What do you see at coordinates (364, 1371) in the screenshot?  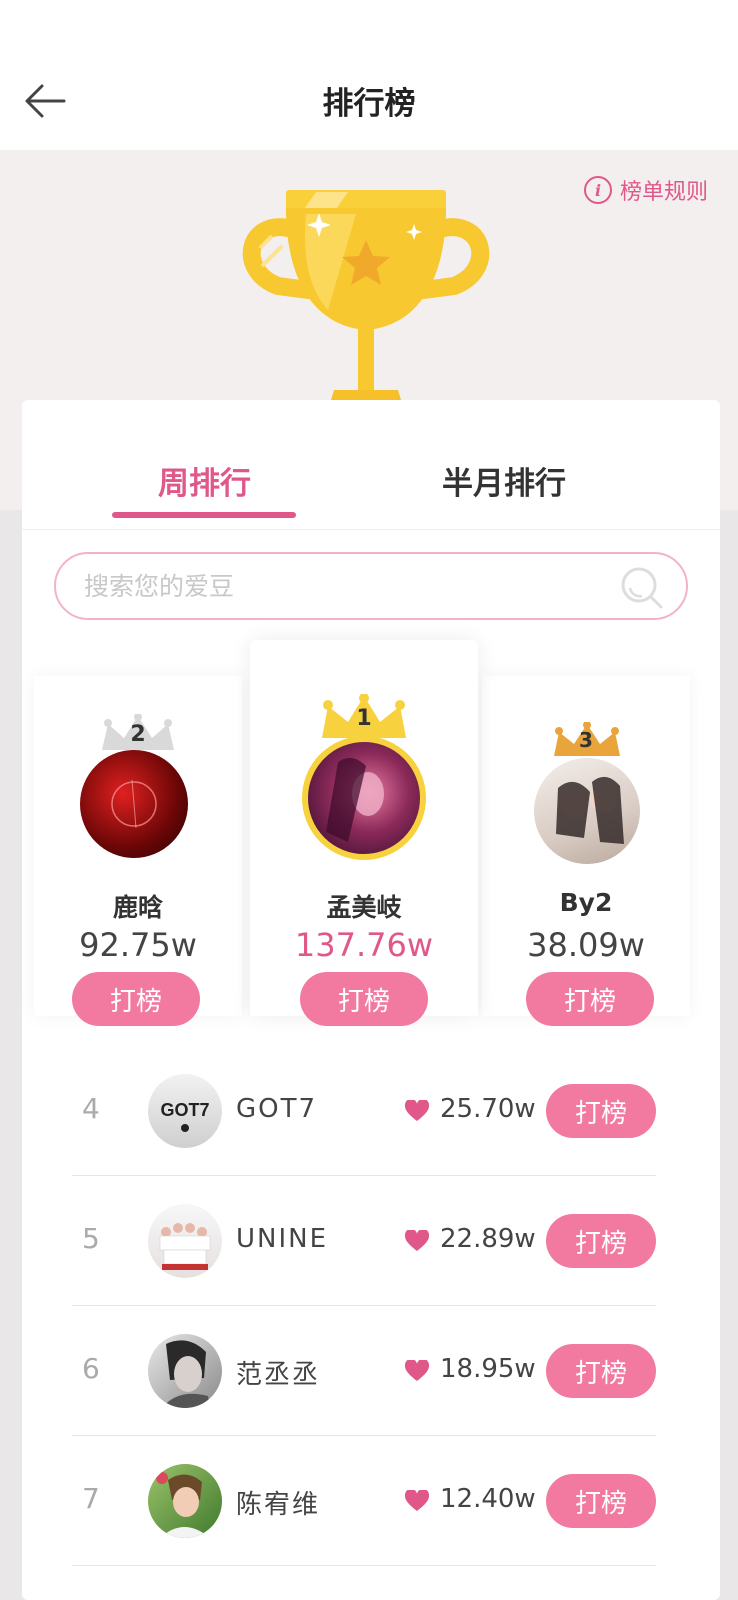 I see `list-item: 6 范丞丞 18.95w 打榜` at bounding box center [364, 1371].